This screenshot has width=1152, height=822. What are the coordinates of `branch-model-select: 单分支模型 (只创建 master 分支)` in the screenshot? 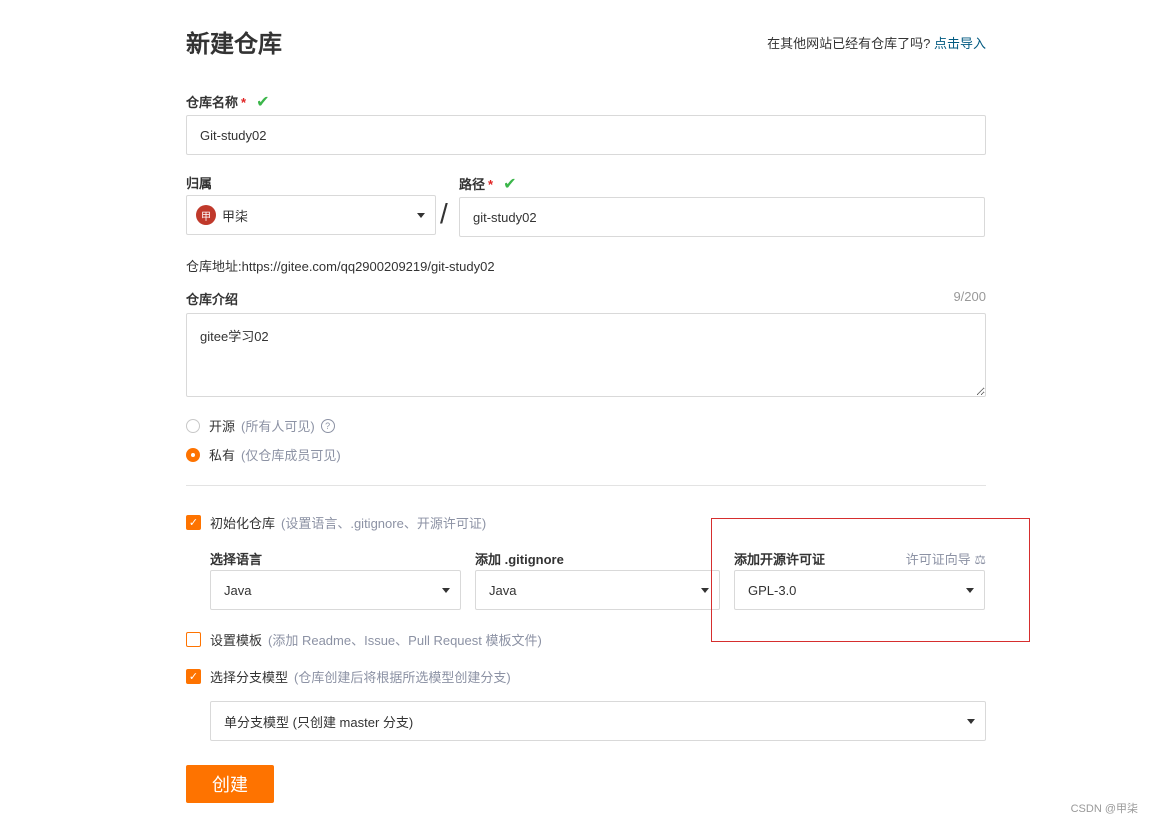 It's located at (598, 721).